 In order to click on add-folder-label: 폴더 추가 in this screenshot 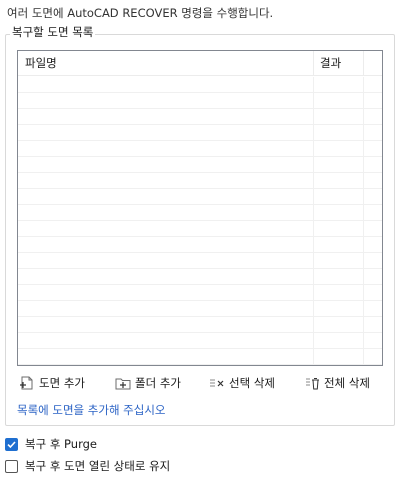, I will do `click(158, 383)`.